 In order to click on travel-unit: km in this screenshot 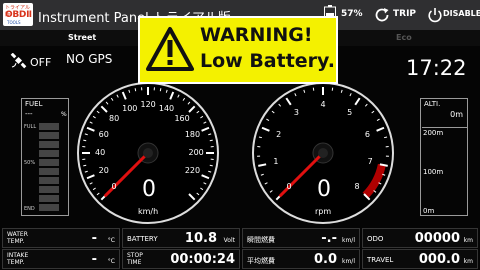, I will do `click(468, 261)`.